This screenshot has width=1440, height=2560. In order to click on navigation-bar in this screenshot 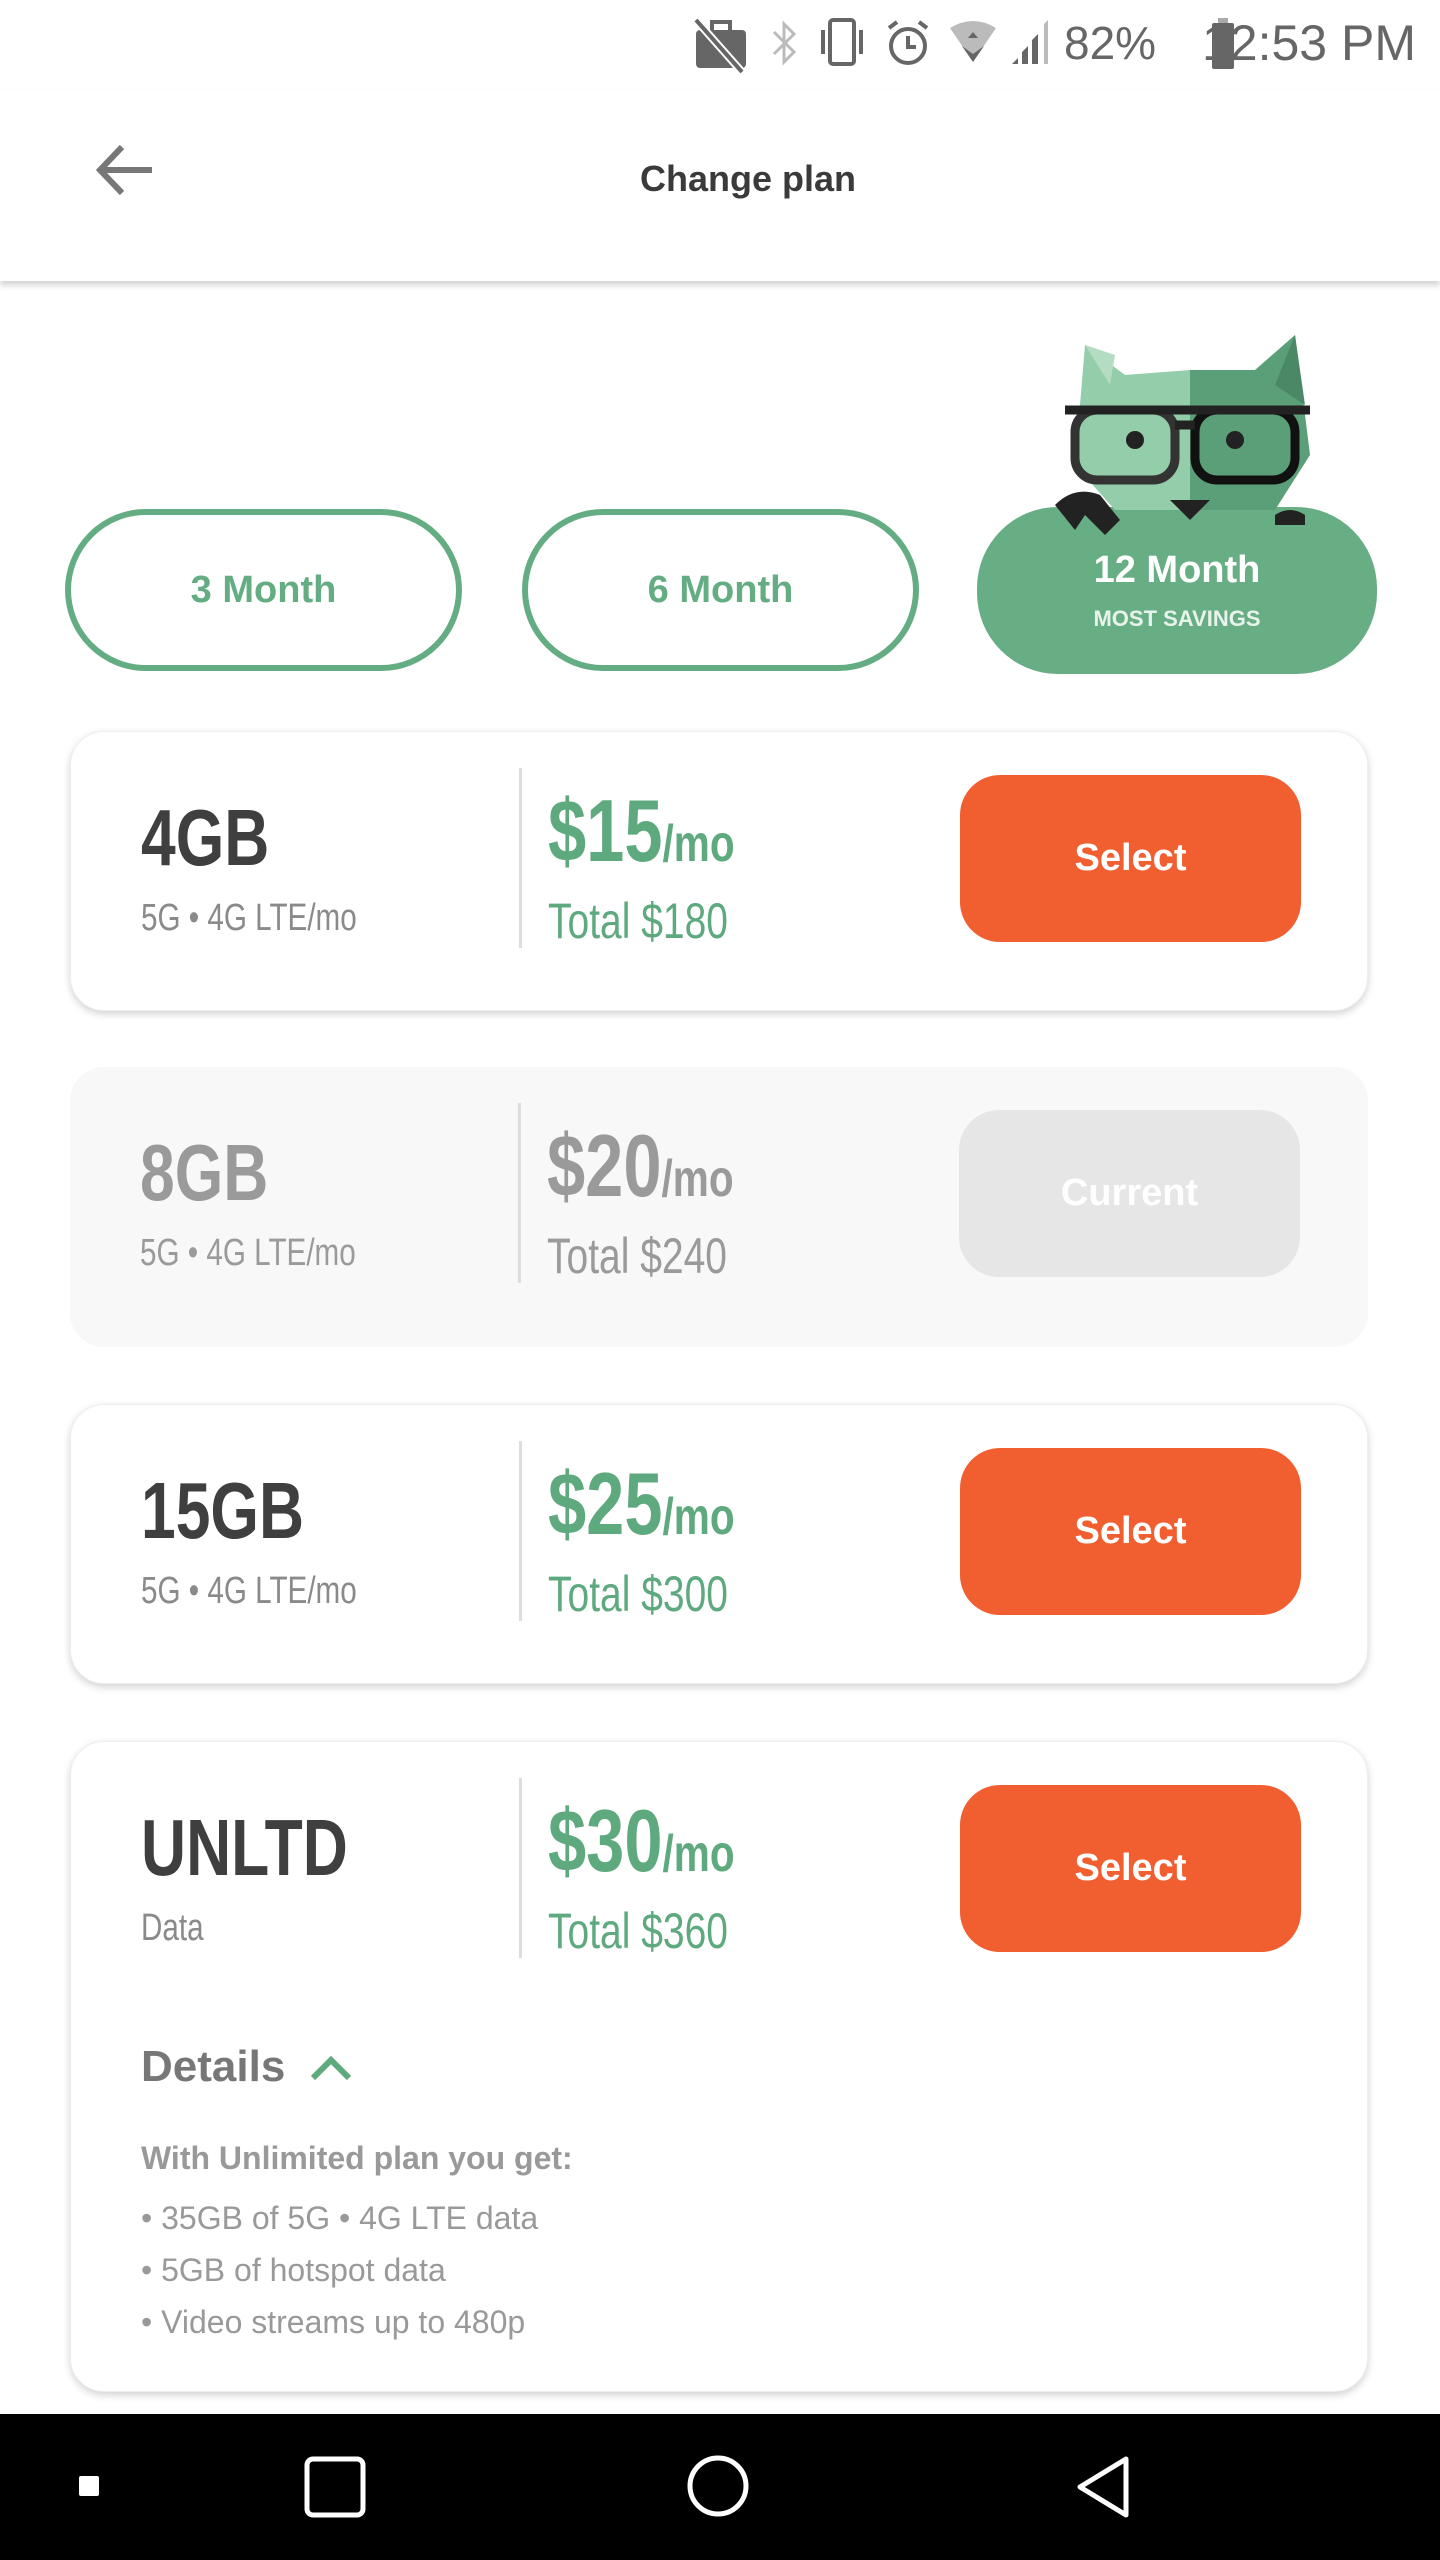, I will do `click(720, 2487)`.